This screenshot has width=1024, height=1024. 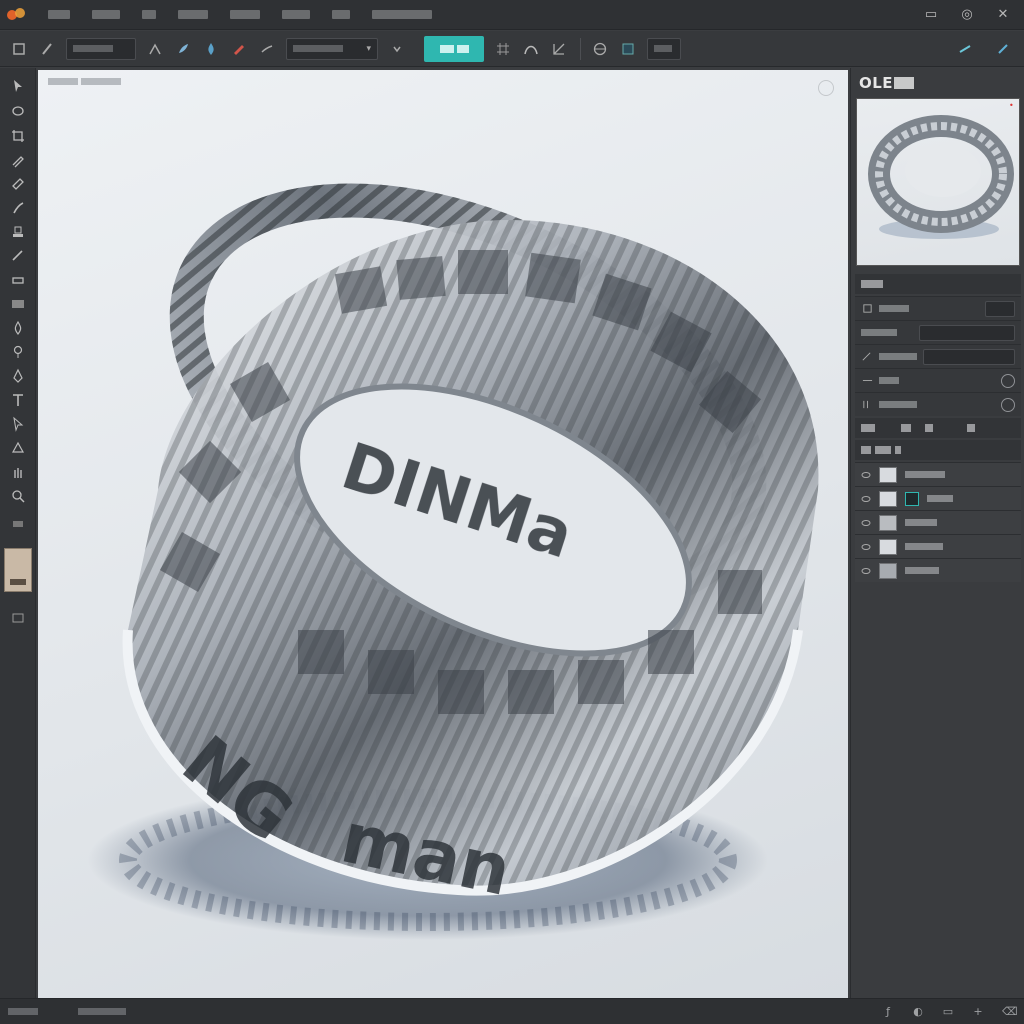 What do you see at coordinates (18, 112) in the screenshot?
I see `lasso-tool-icon` at bounding box center [18, 112].